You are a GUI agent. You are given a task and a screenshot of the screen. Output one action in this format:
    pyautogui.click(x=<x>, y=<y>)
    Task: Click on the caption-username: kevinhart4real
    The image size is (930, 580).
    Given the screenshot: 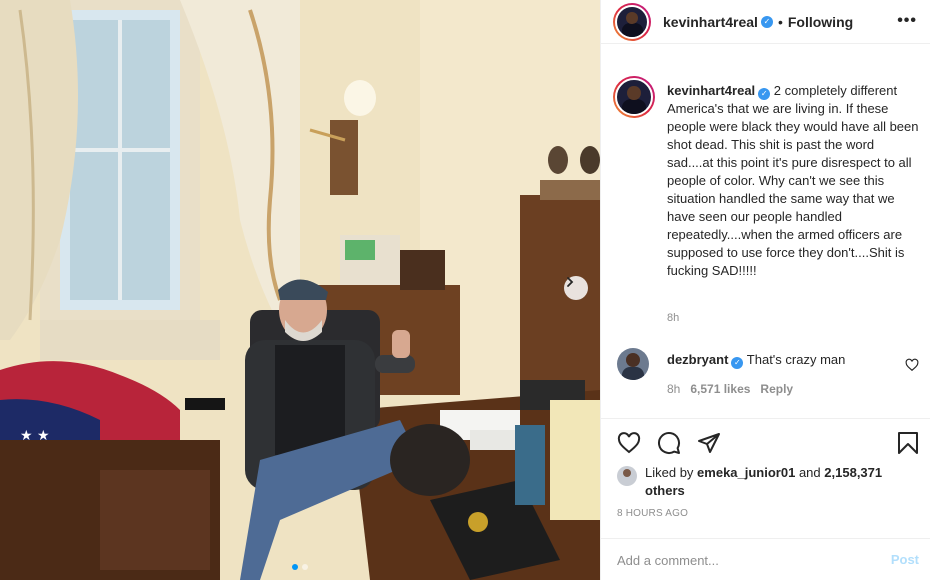 What is the action you would take?
    pyautogui.click(x=711, y=90)
    